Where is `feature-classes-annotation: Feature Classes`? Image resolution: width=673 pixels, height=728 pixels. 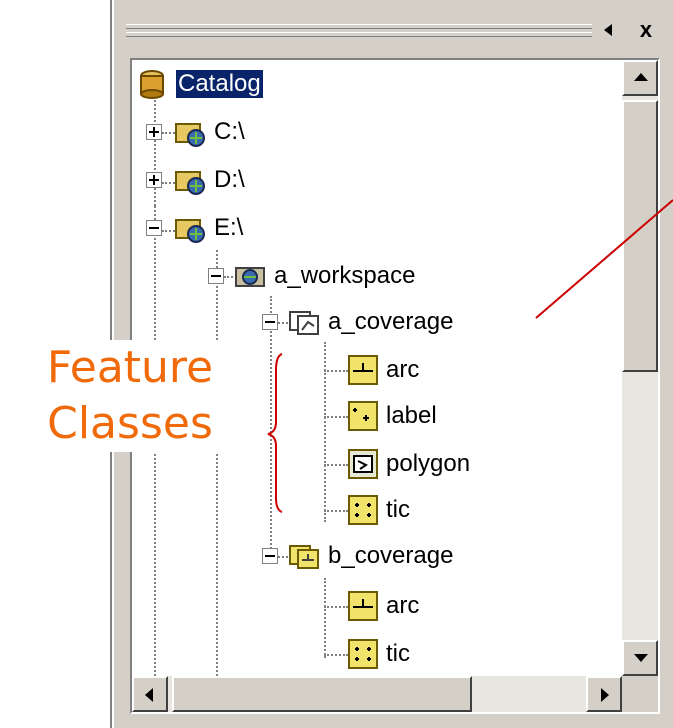 feature-classes-annotation: Feature Classes is located at coordinates (130, 396).